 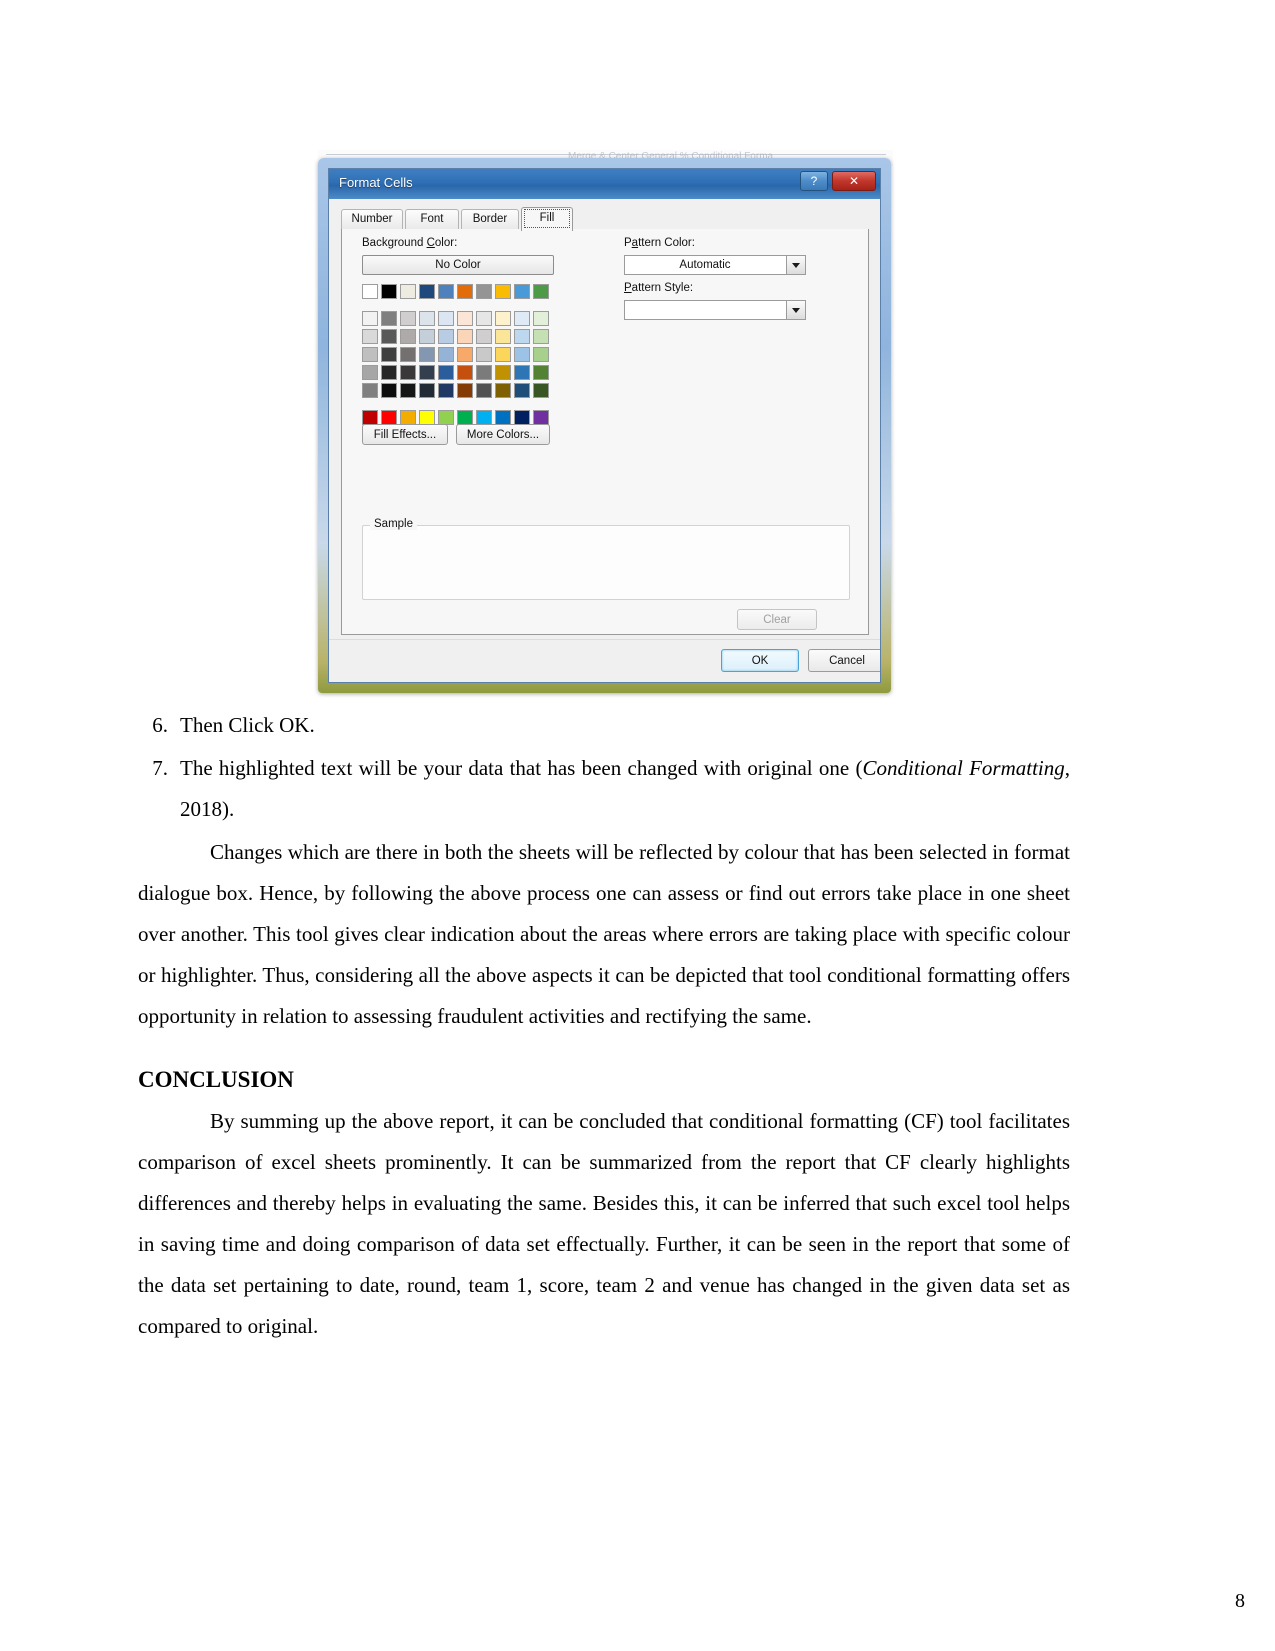 What do you see at coordinates (777, 619) in the screenshot?
I see `clear-button: Clear` at bounding box center [777, 619].